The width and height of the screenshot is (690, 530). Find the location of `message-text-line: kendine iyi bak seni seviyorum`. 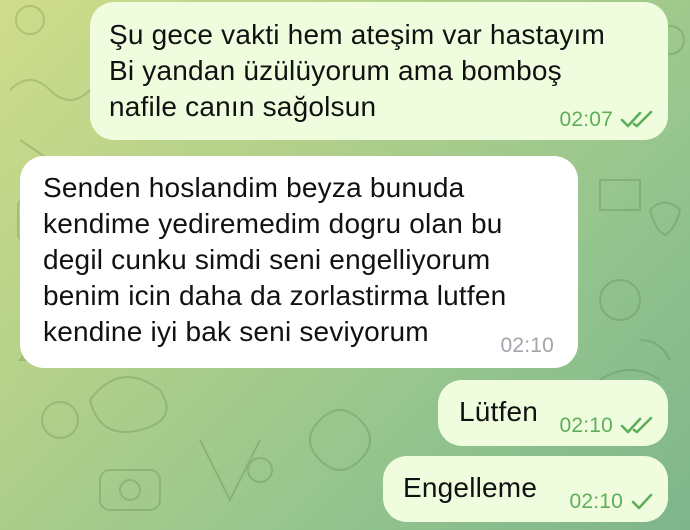

message-text-line: kendine iyi bak seni seviyorum is located at coordinates (236, 331).